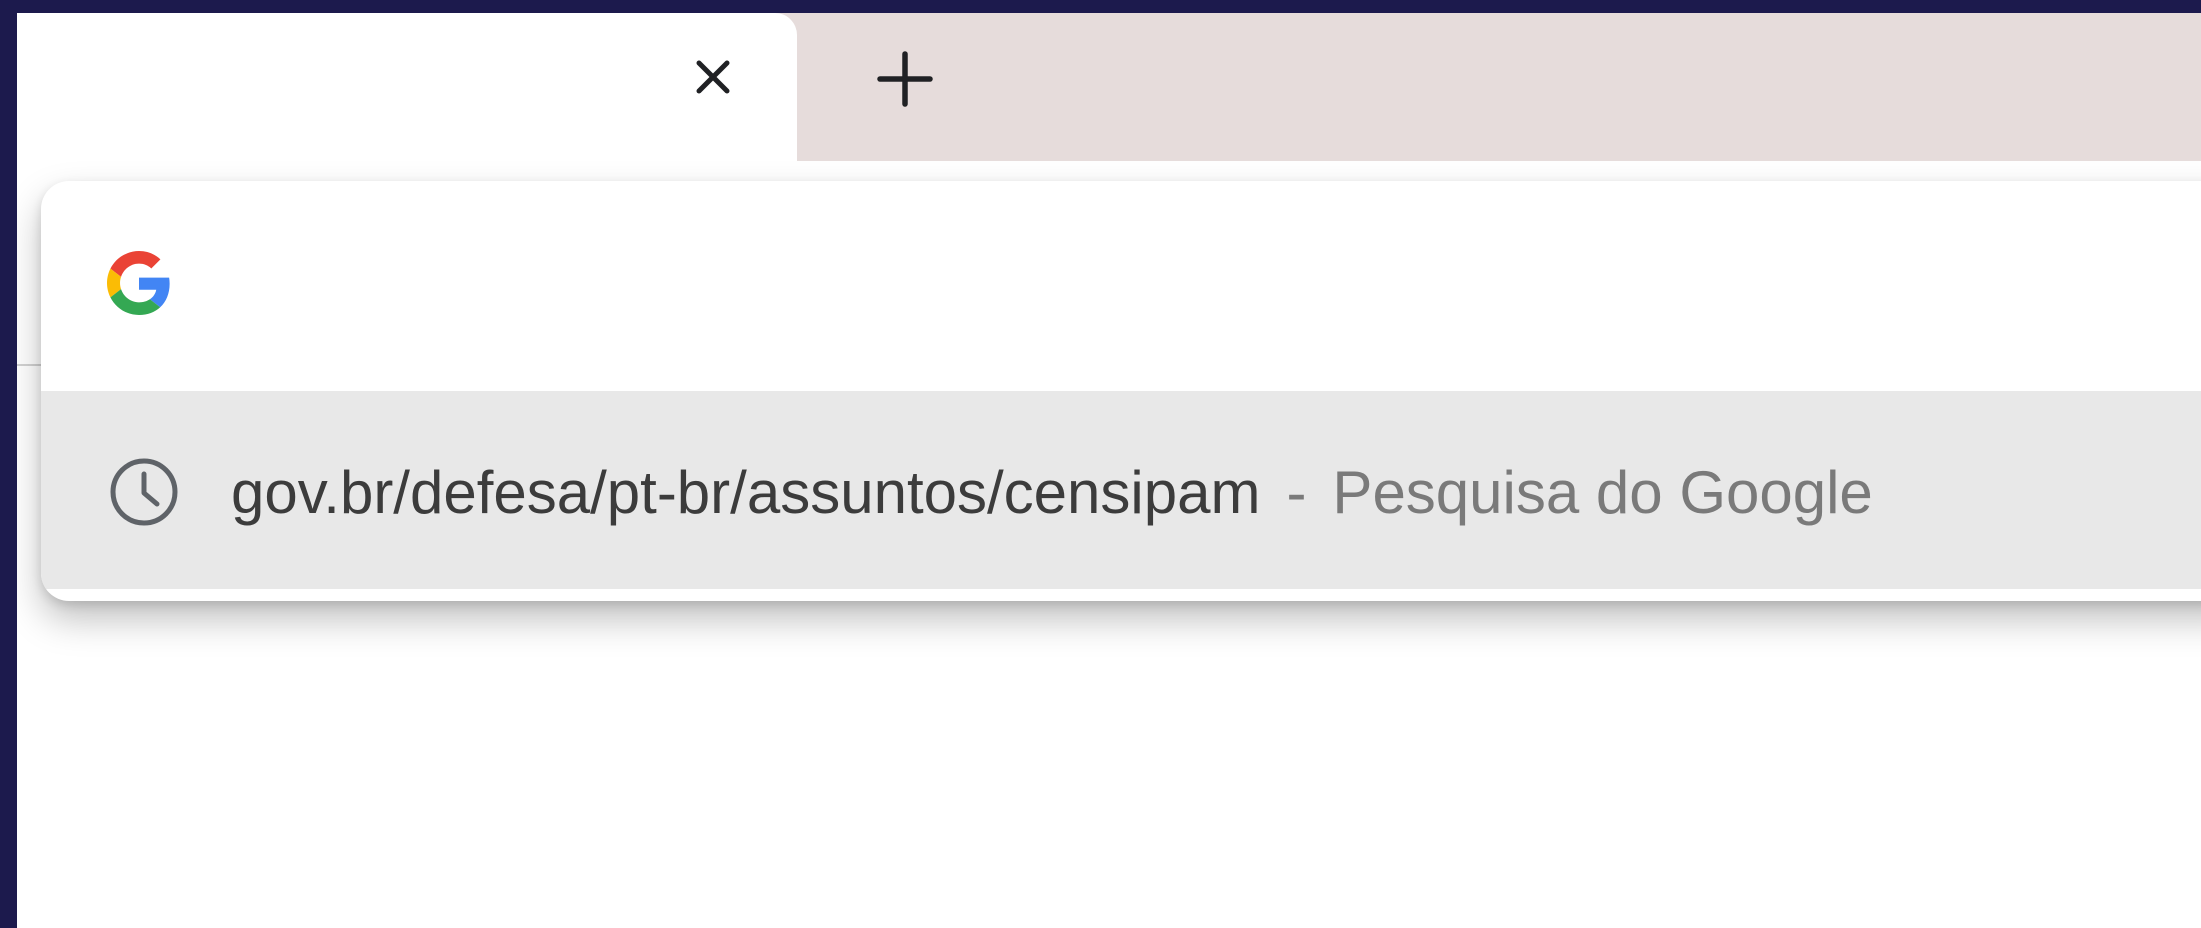 The image size is (2201, 928). Describe the element at coordinates (138, 283) in the screenshot. I see `google-g-icon` at that location.